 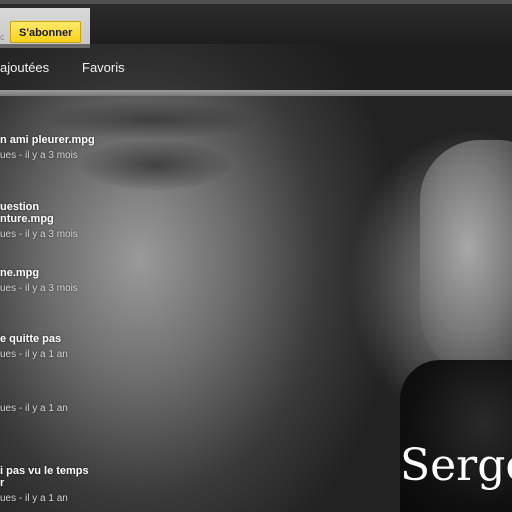 What do you see at coordinates (190, 346) in the screenshot?
I see `list-item: e quitte pas ues - il y a 1 an` at bounding box center [190, 346].